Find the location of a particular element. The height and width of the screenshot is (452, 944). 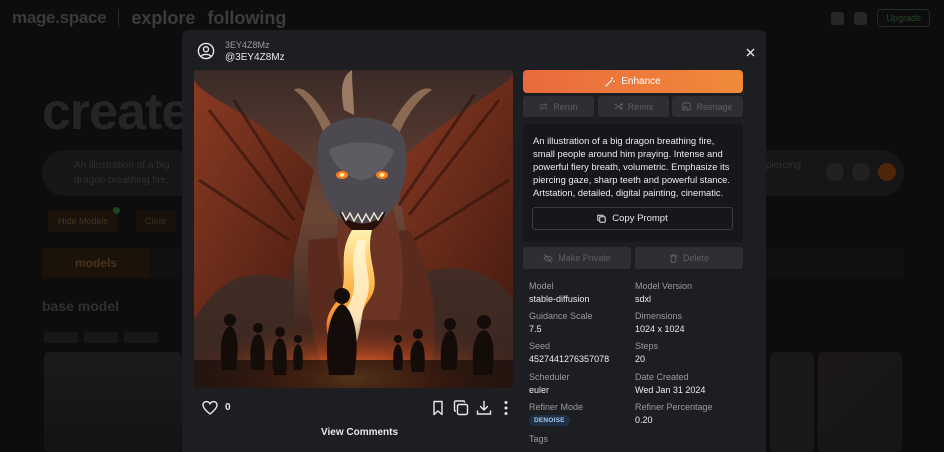

reimage-label: Reimage is located at coordinates (714, 106).